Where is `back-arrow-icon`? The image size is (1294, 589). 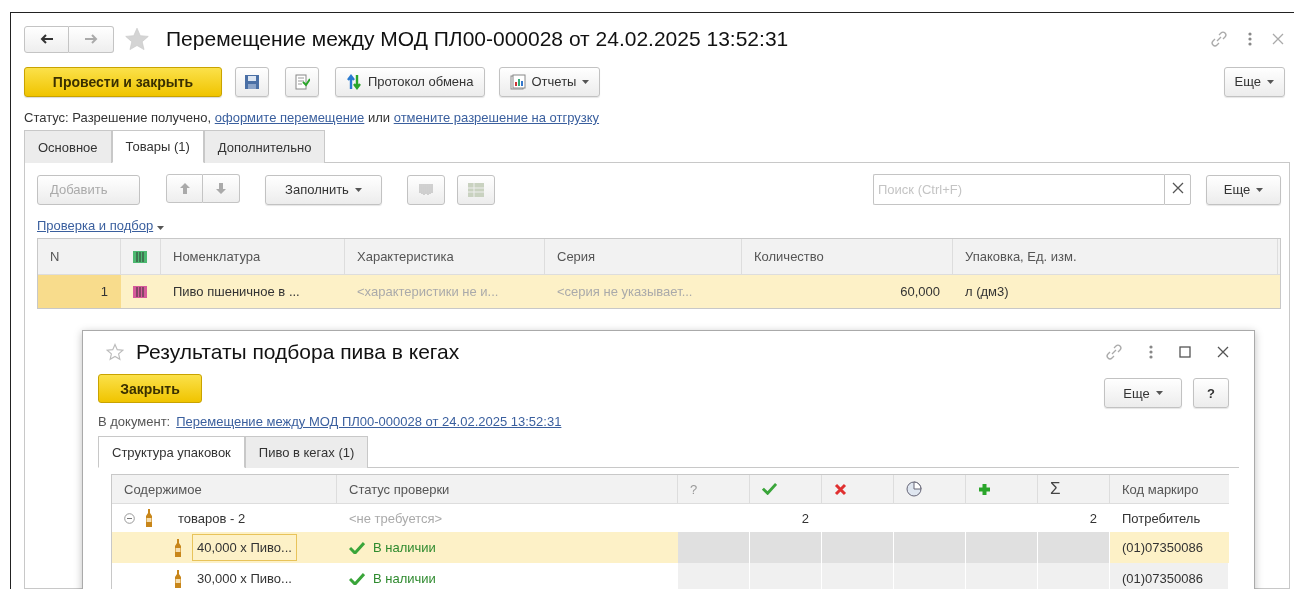 back-arrow-icon is located at coordinates (46, 39).